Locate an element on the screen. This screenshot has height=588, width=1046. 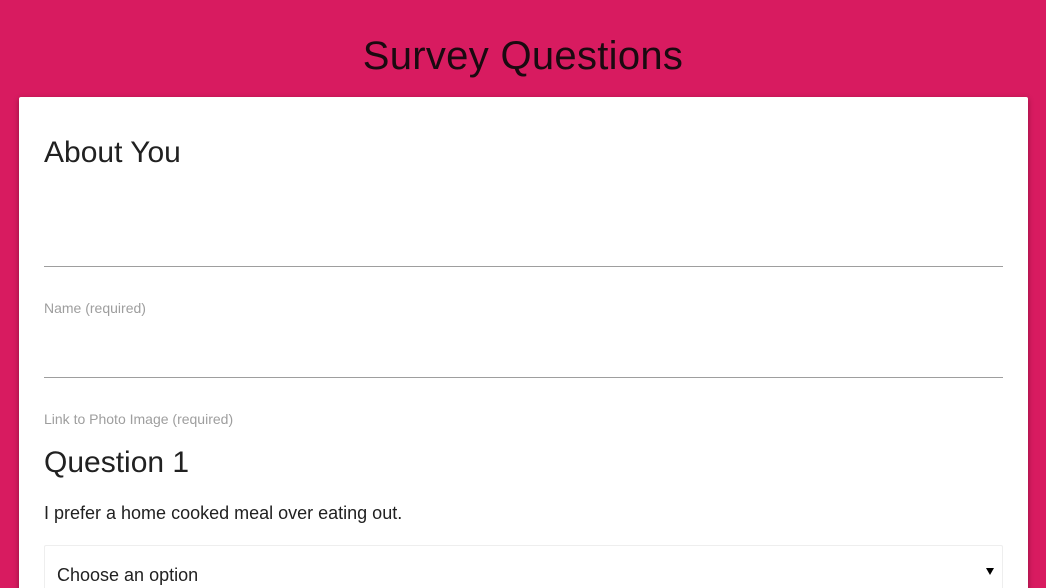
photo-link-input is located at coordinates (523, 360).